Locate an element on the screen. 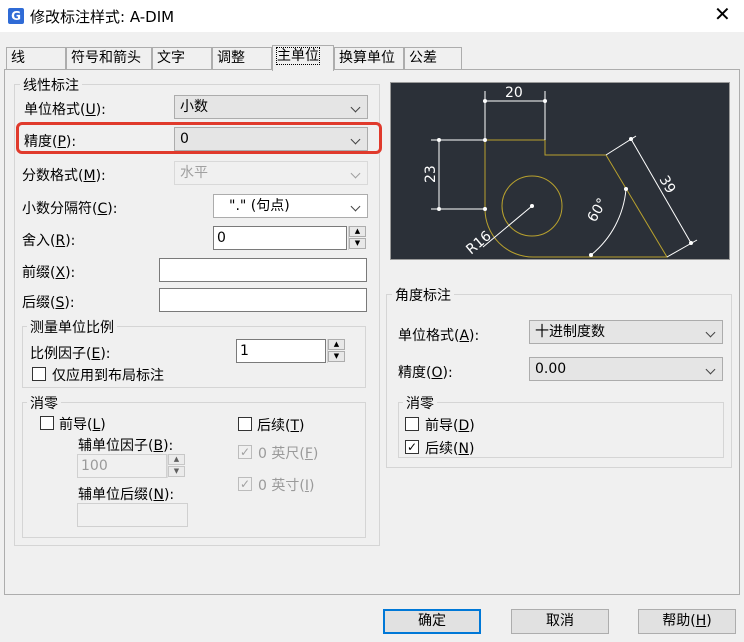  sub-unit-suffix-input is located at coordinates (132, 515).